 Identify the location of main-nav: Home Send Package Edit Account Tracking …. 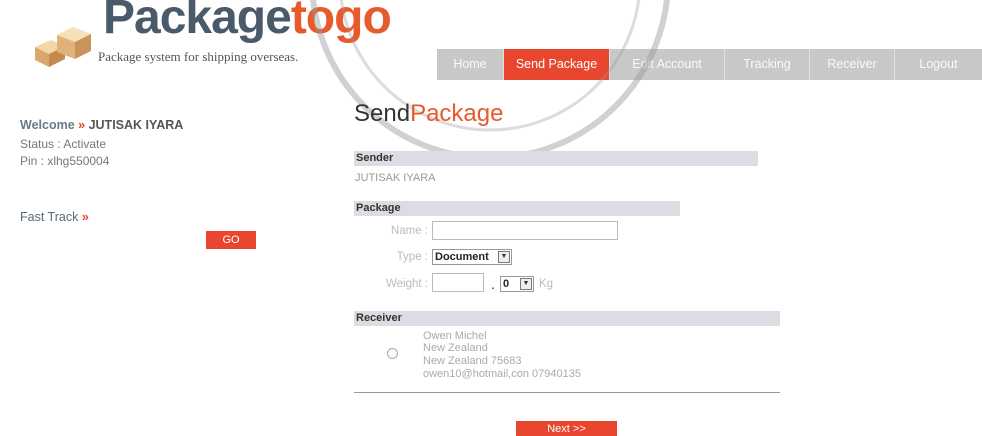
(709, 64).